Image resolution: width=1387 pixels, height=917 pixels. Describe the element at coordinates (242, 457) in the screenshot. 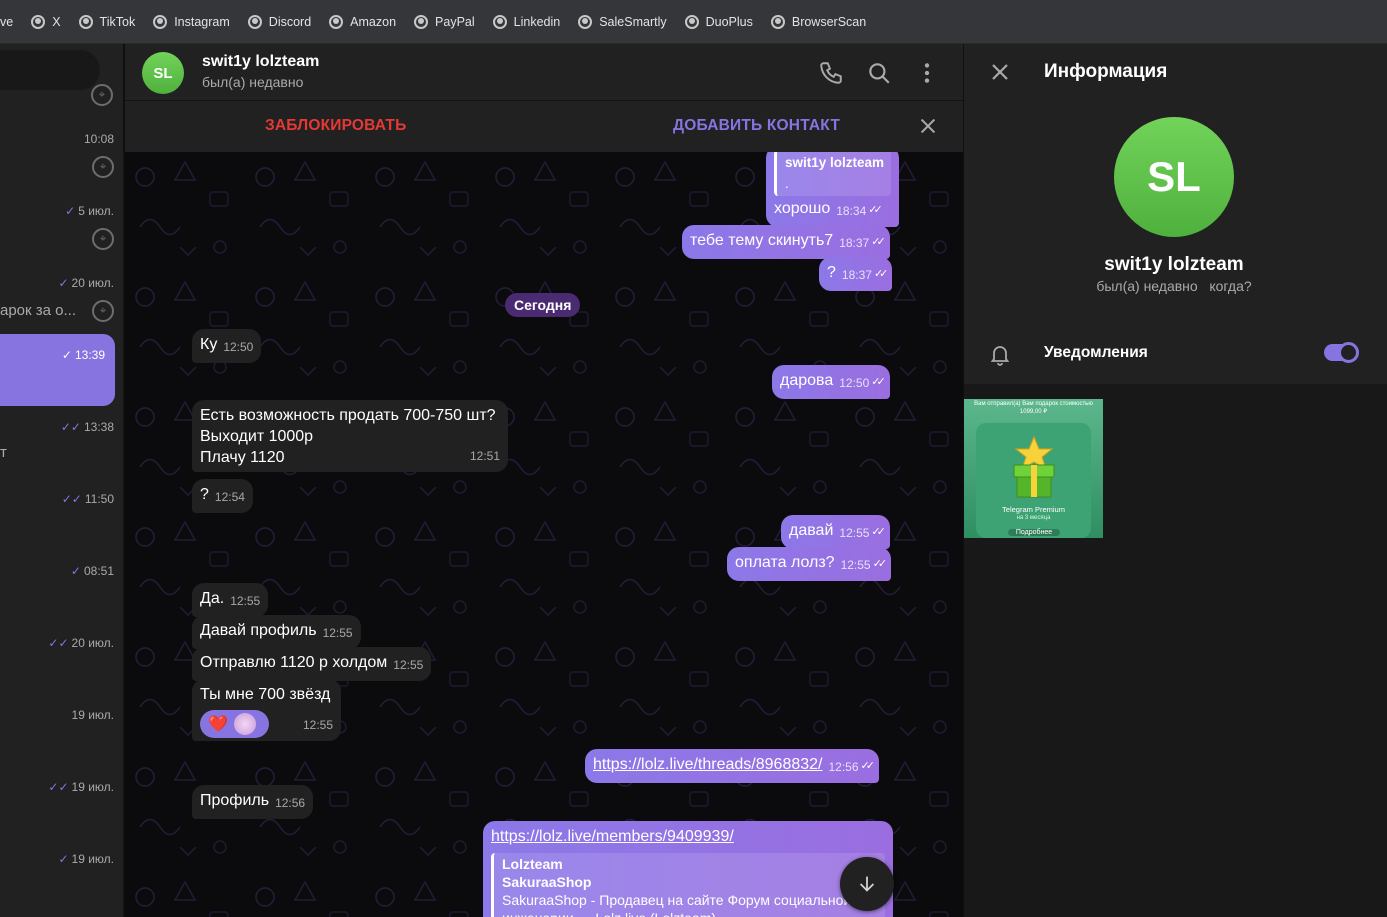

I see `message-text-line: Плачу 1120` at that location.